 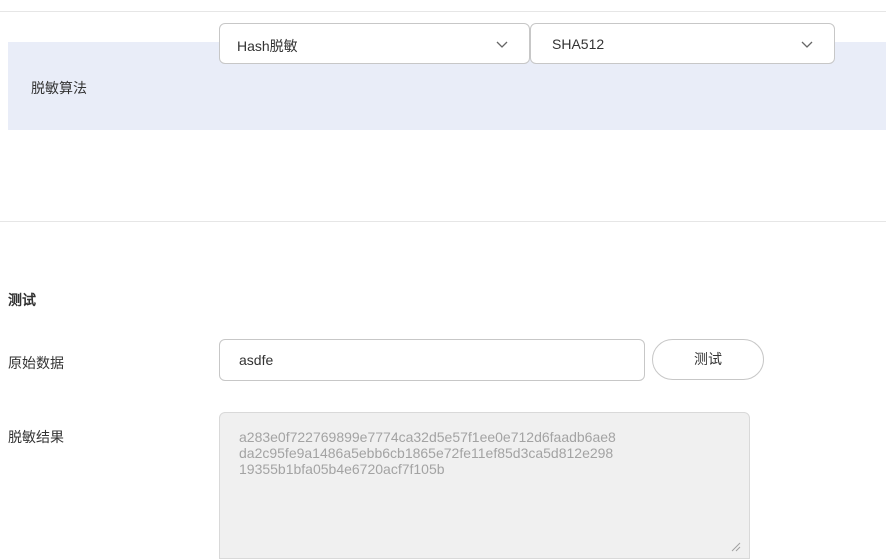 What do you see at coordinates (267, 46) in the screenshot?
I see `method-select-value: Hash脱敏` at bounding box center [267, 46].